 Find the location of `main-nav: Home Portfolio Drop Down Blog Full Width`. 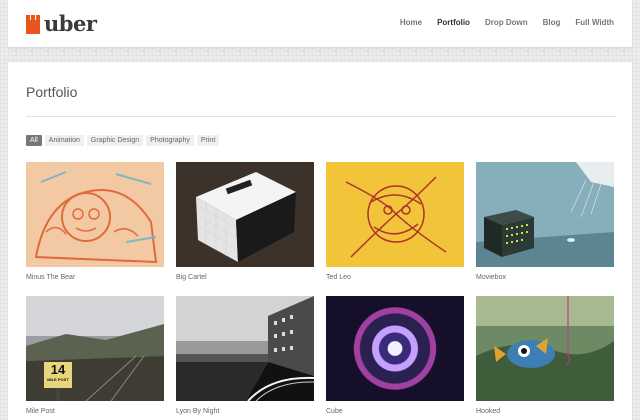

main-nav: Home Portfolio Drop Down Blog Full Width is located at coordinates (507, 22).